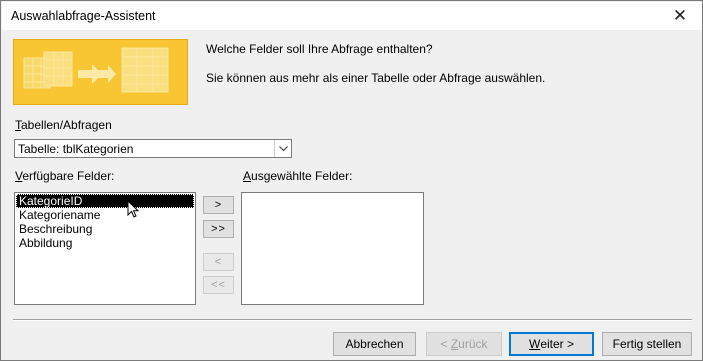 The height and width of the screenshot is (361, 703). Describe the element at coordinates (647, 344) in the screenshot. I see `finish-button: Fertig stellen` at that location.